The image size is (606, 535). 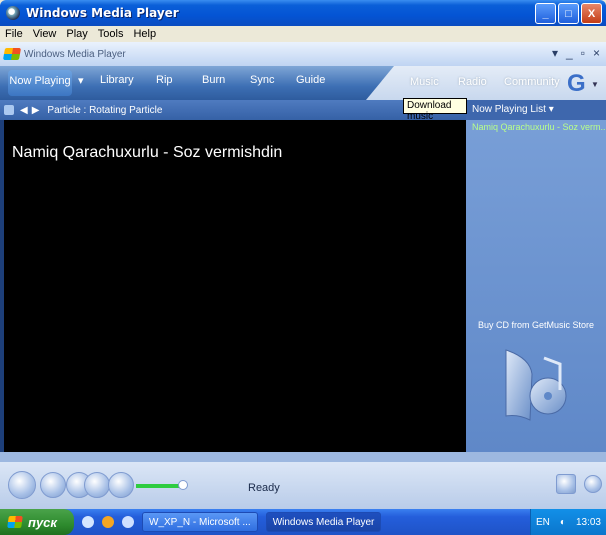 What do you see at coordinates (88, 522) in the screenshot?
I see `quicklaunch-media-icon` at bounding box center [88, 522].